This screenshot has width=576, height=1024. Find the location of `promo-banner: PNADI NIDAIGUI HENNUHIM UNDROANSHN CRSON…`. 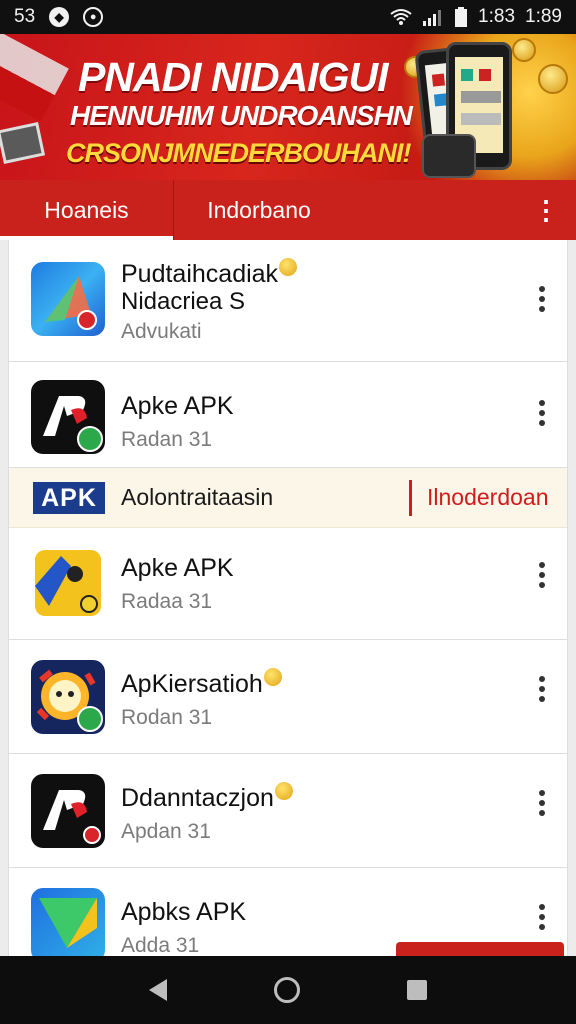

promo-banner: PNADI NIDAIGUI HENNUHIM UNDROANSHN CRSON… is located at coordinates (288, 107).